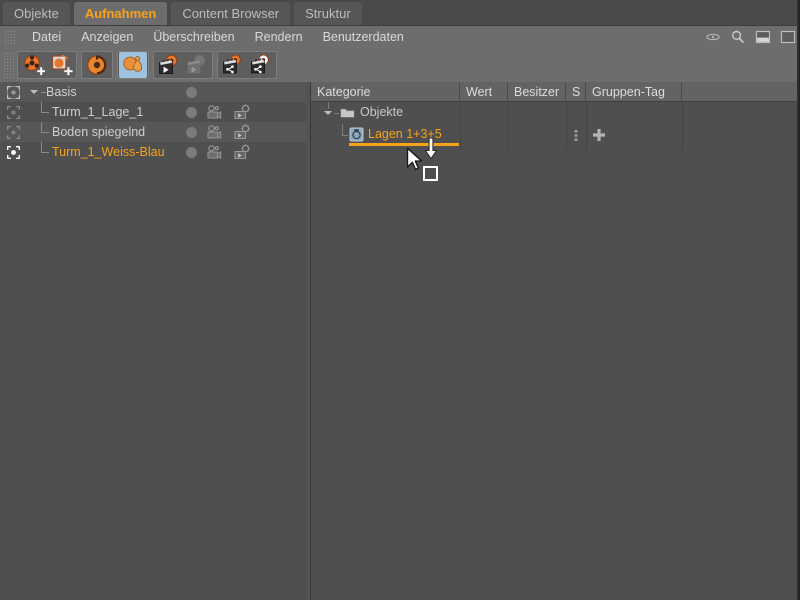 Image resolution: width=800 pixels, height=600 pixels. What do you see at coordinates (554, 113) in the screenshot?
I see `table-row-objekte: Objekte` at bounding box center [554, 113].